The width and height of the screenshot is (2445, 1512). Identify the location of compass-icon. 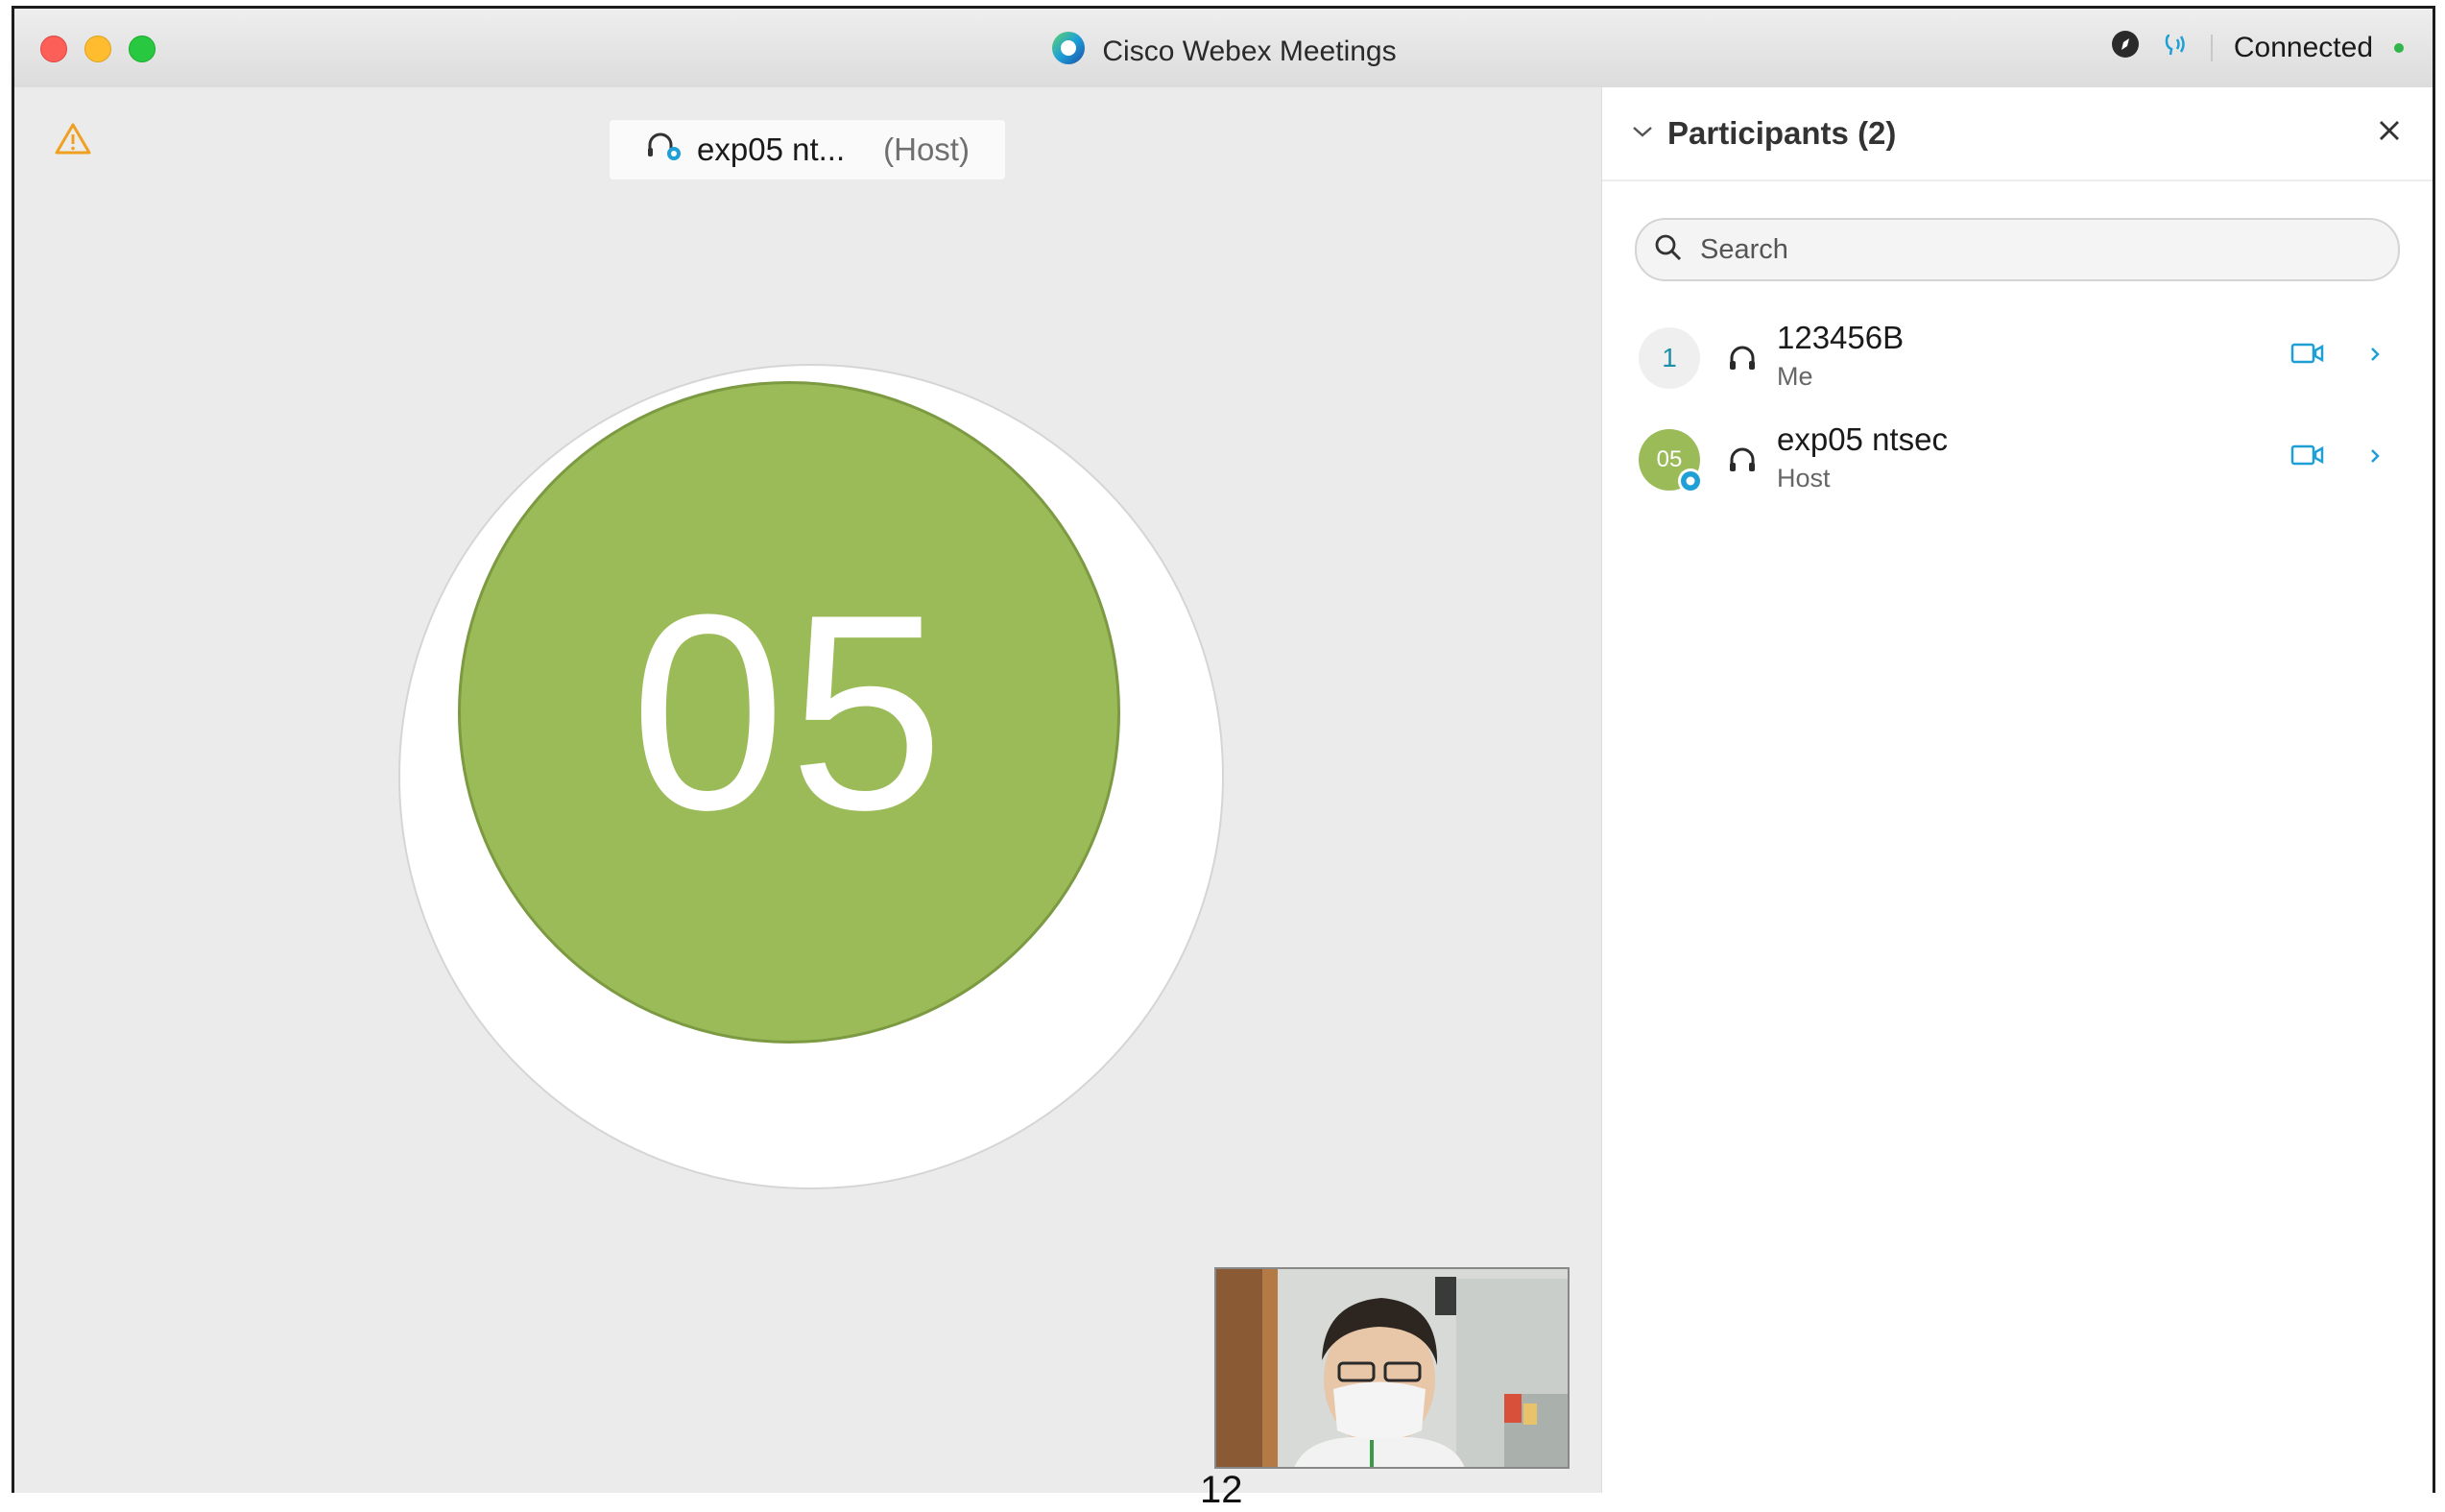
(2125, 48).